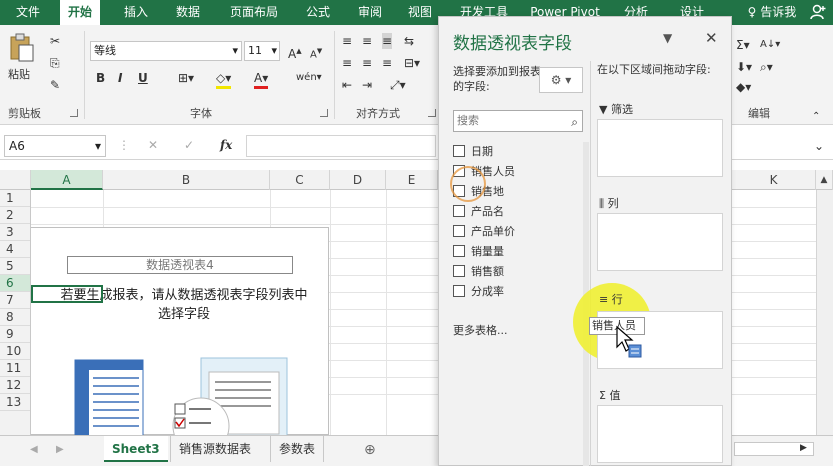  Describe the element at coordinates (324, 113) in the screenshot. I see `font-launcher-icon` at that location.